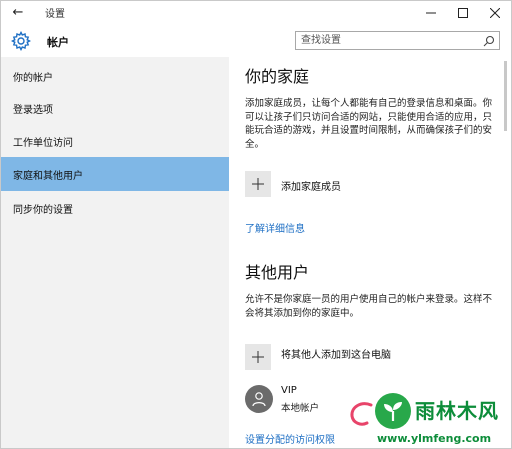  What do you see at coordinates (48, 176) in the screenshot?
I see `sidebar-item-label: 家庭和其他用户` at bounding box center [48, 176].